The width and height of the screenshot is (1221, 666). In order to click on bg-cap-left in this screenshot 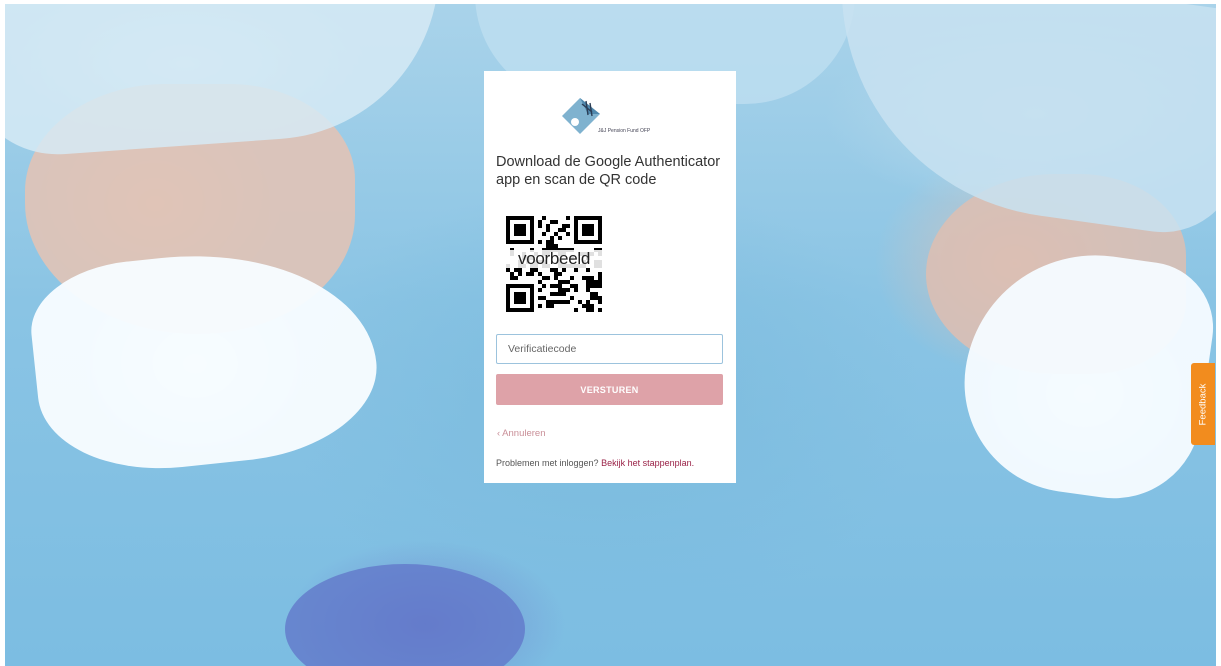, I will do `click(228, 82)`.